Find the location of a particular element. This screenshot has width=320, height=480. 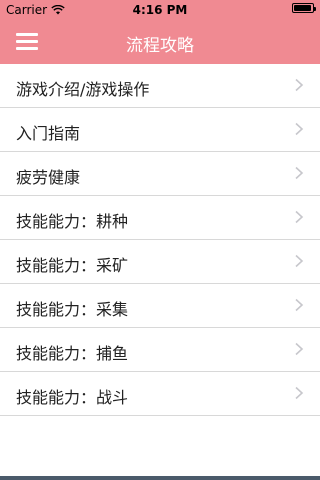

list-item: 疲劳健康 is located at coordinates (160, 174).